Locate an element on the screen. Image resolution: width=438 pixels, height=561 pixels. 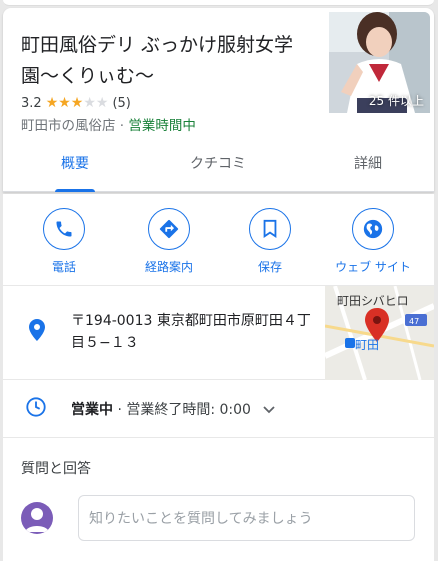
rating-row: 3.2 ★★★★★ (5) is located at coordinates (76, 103).